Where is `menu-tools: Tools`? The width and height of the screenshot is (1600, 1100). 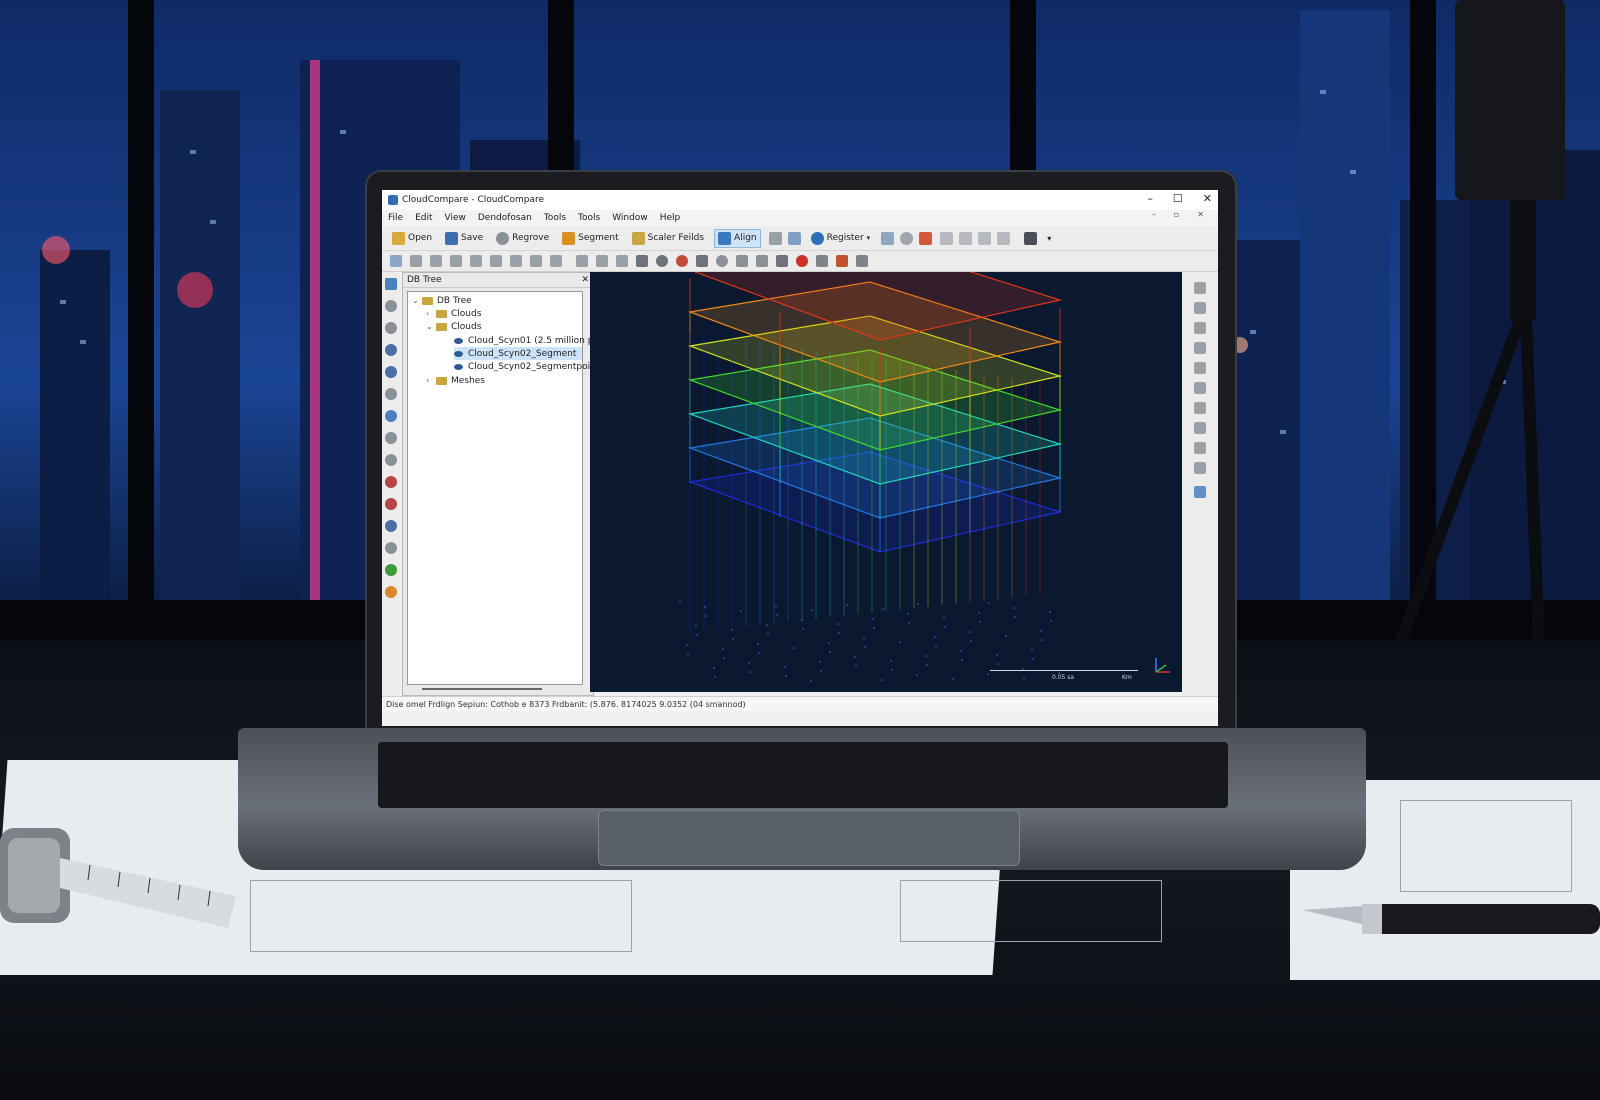 menu-tools: Tools is located at coordinates (555, 218).